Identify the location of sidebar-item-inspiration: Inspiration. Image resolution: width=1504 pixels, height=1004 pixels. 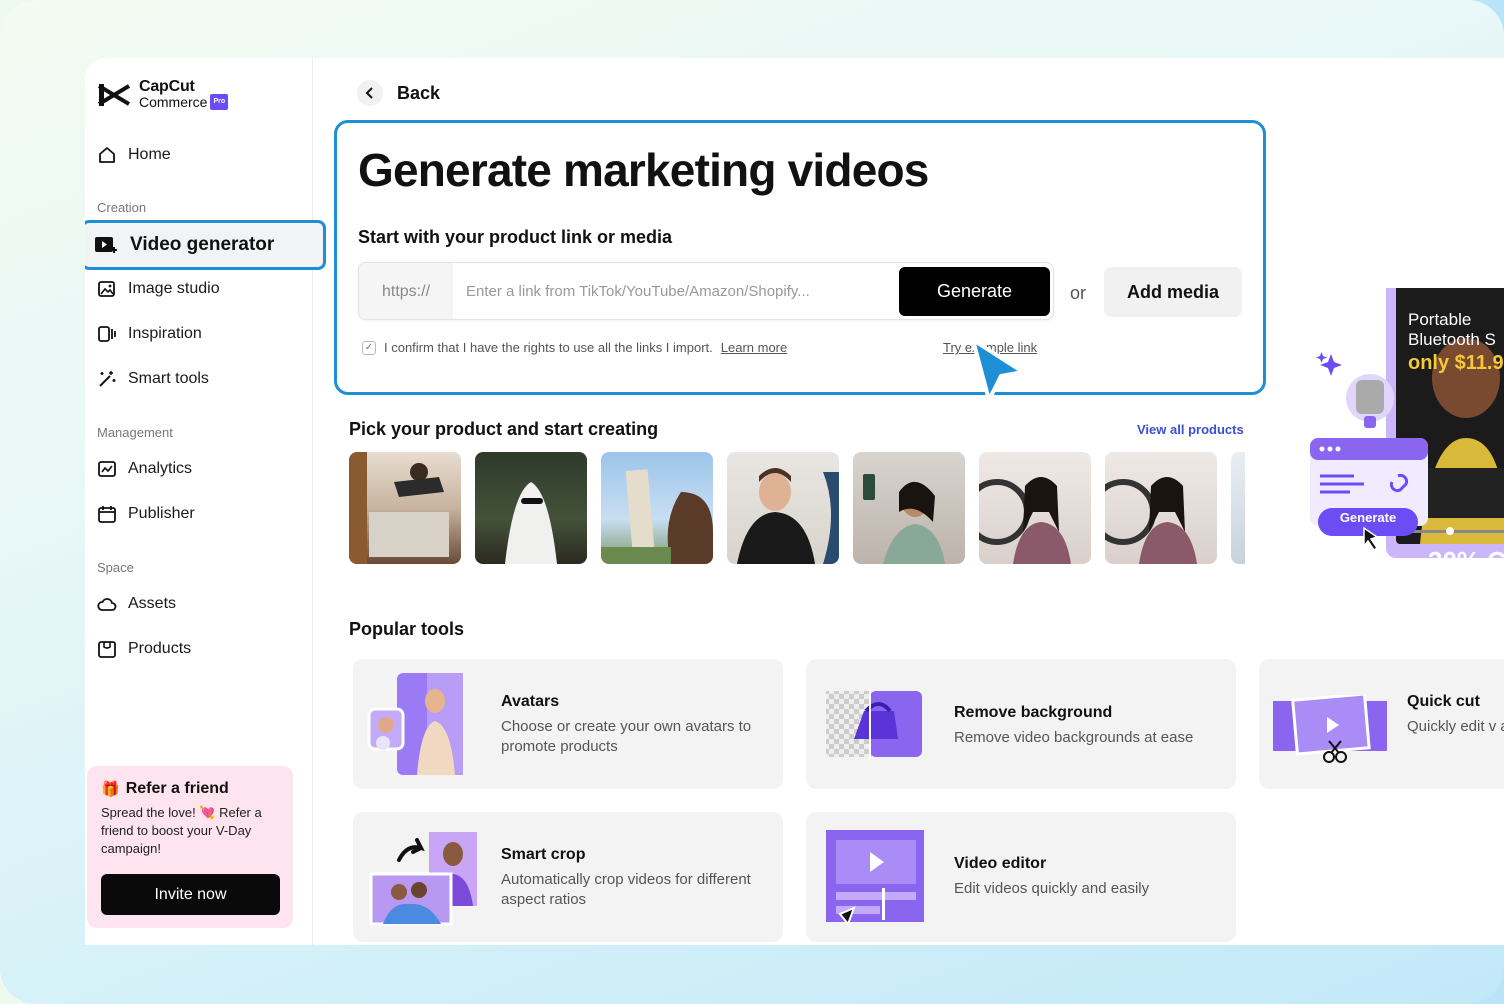
(149, 334).